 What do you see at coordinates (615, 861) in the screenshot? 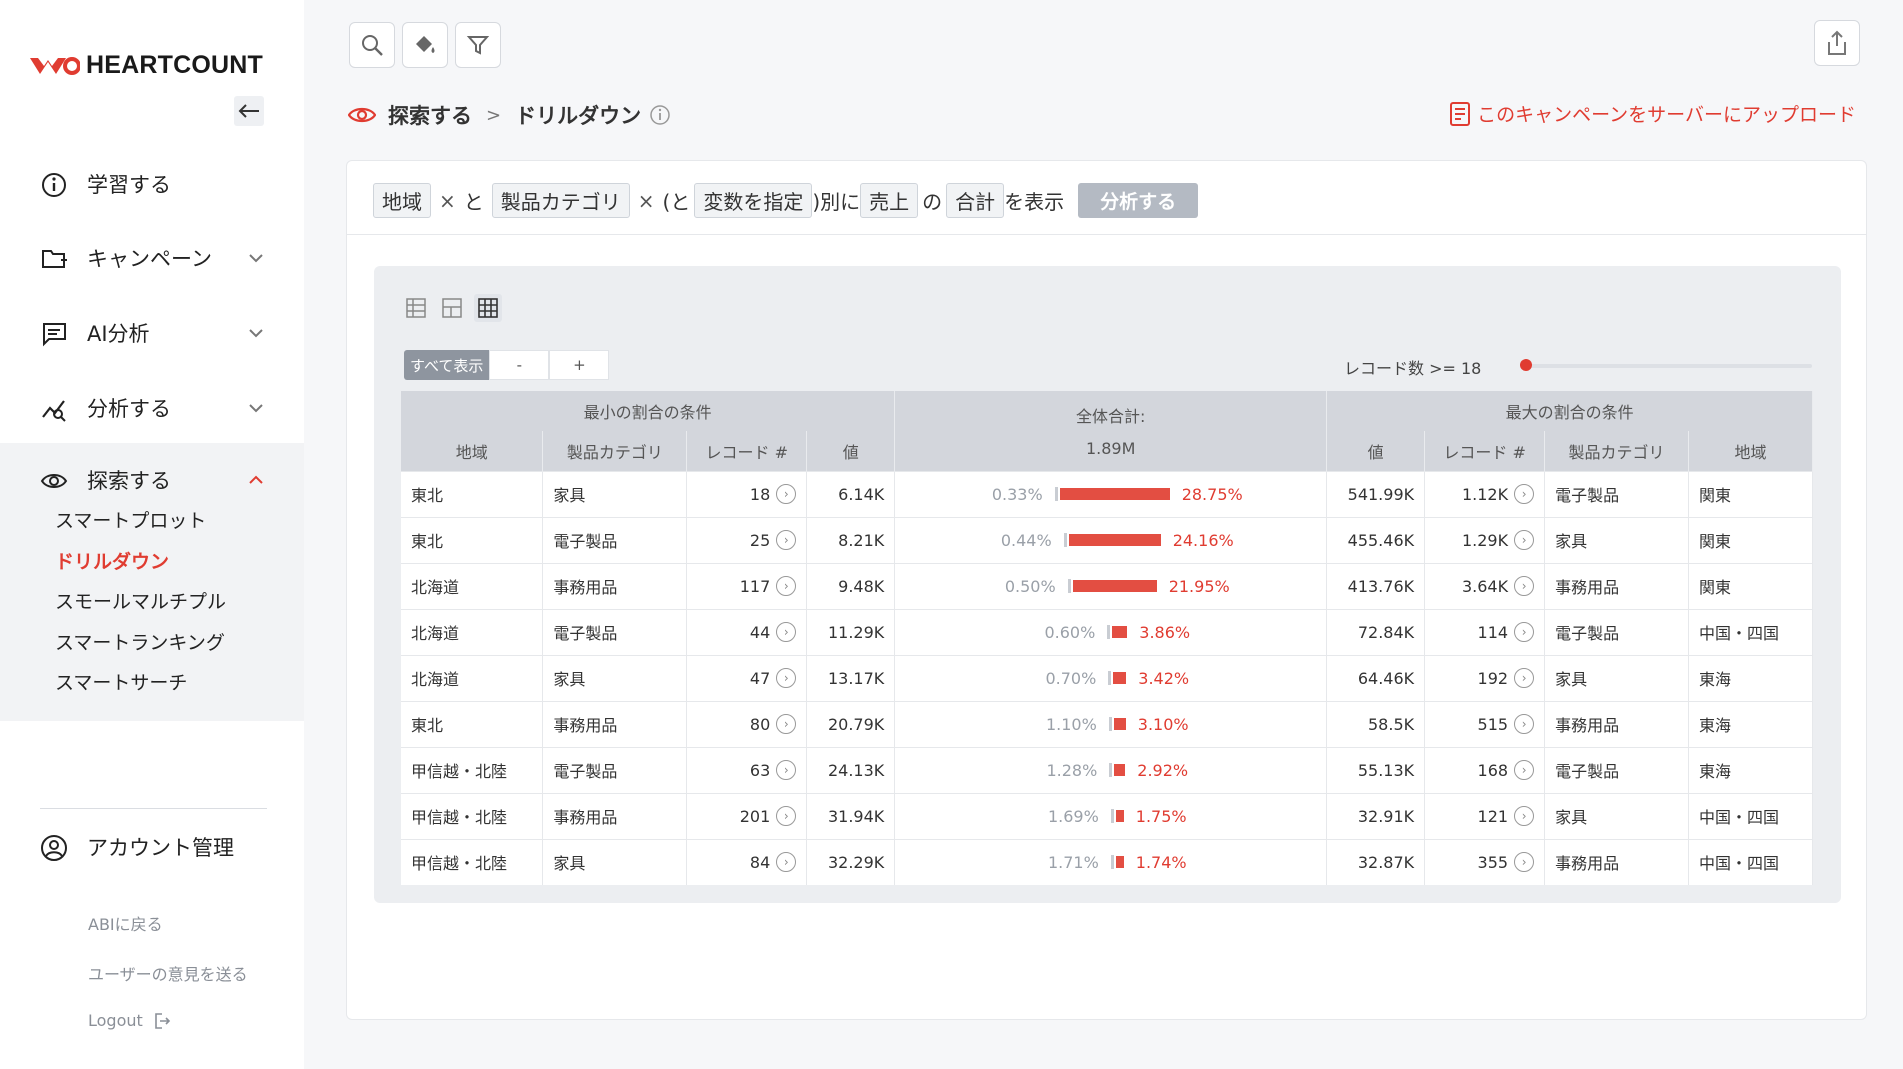
I see `cell-category-min: 家具` at bounding box center [615, 861].